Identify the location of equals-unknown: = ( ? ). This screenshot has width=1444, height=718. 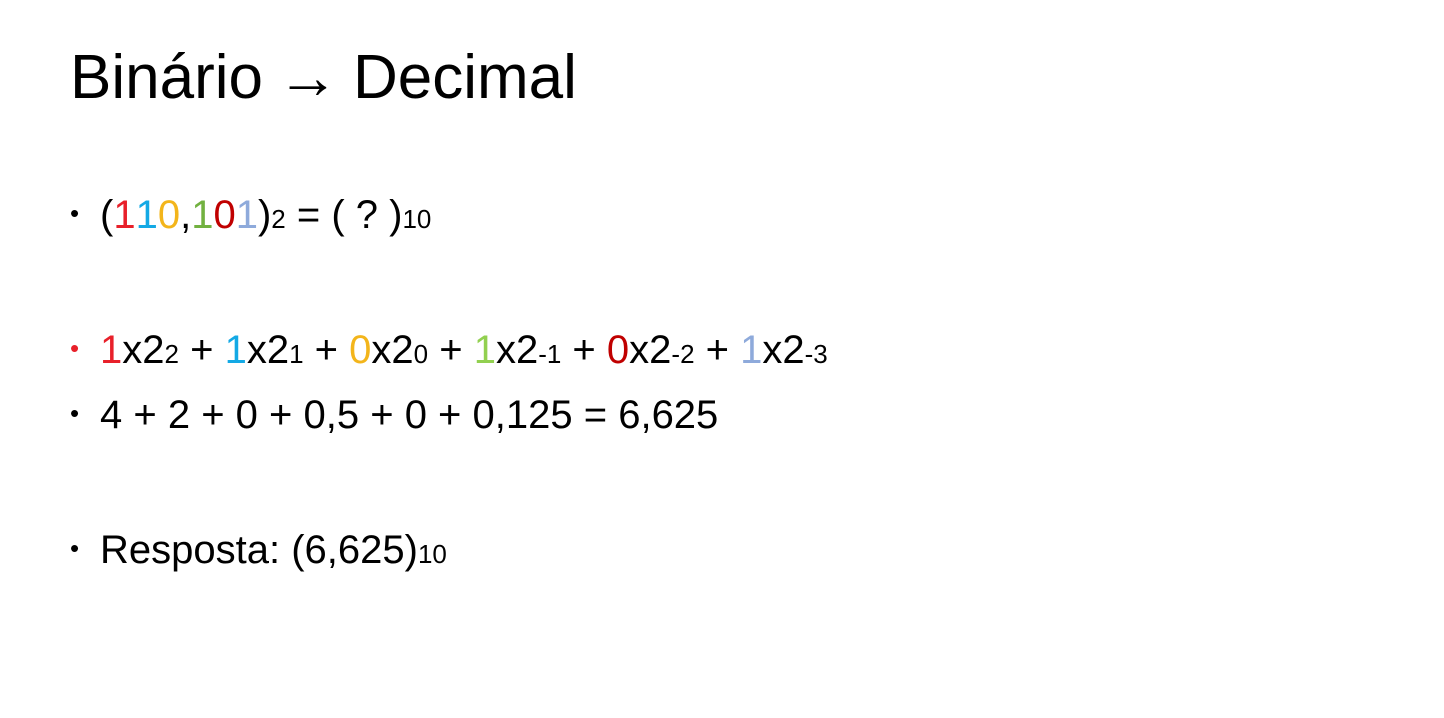
(344, 215).